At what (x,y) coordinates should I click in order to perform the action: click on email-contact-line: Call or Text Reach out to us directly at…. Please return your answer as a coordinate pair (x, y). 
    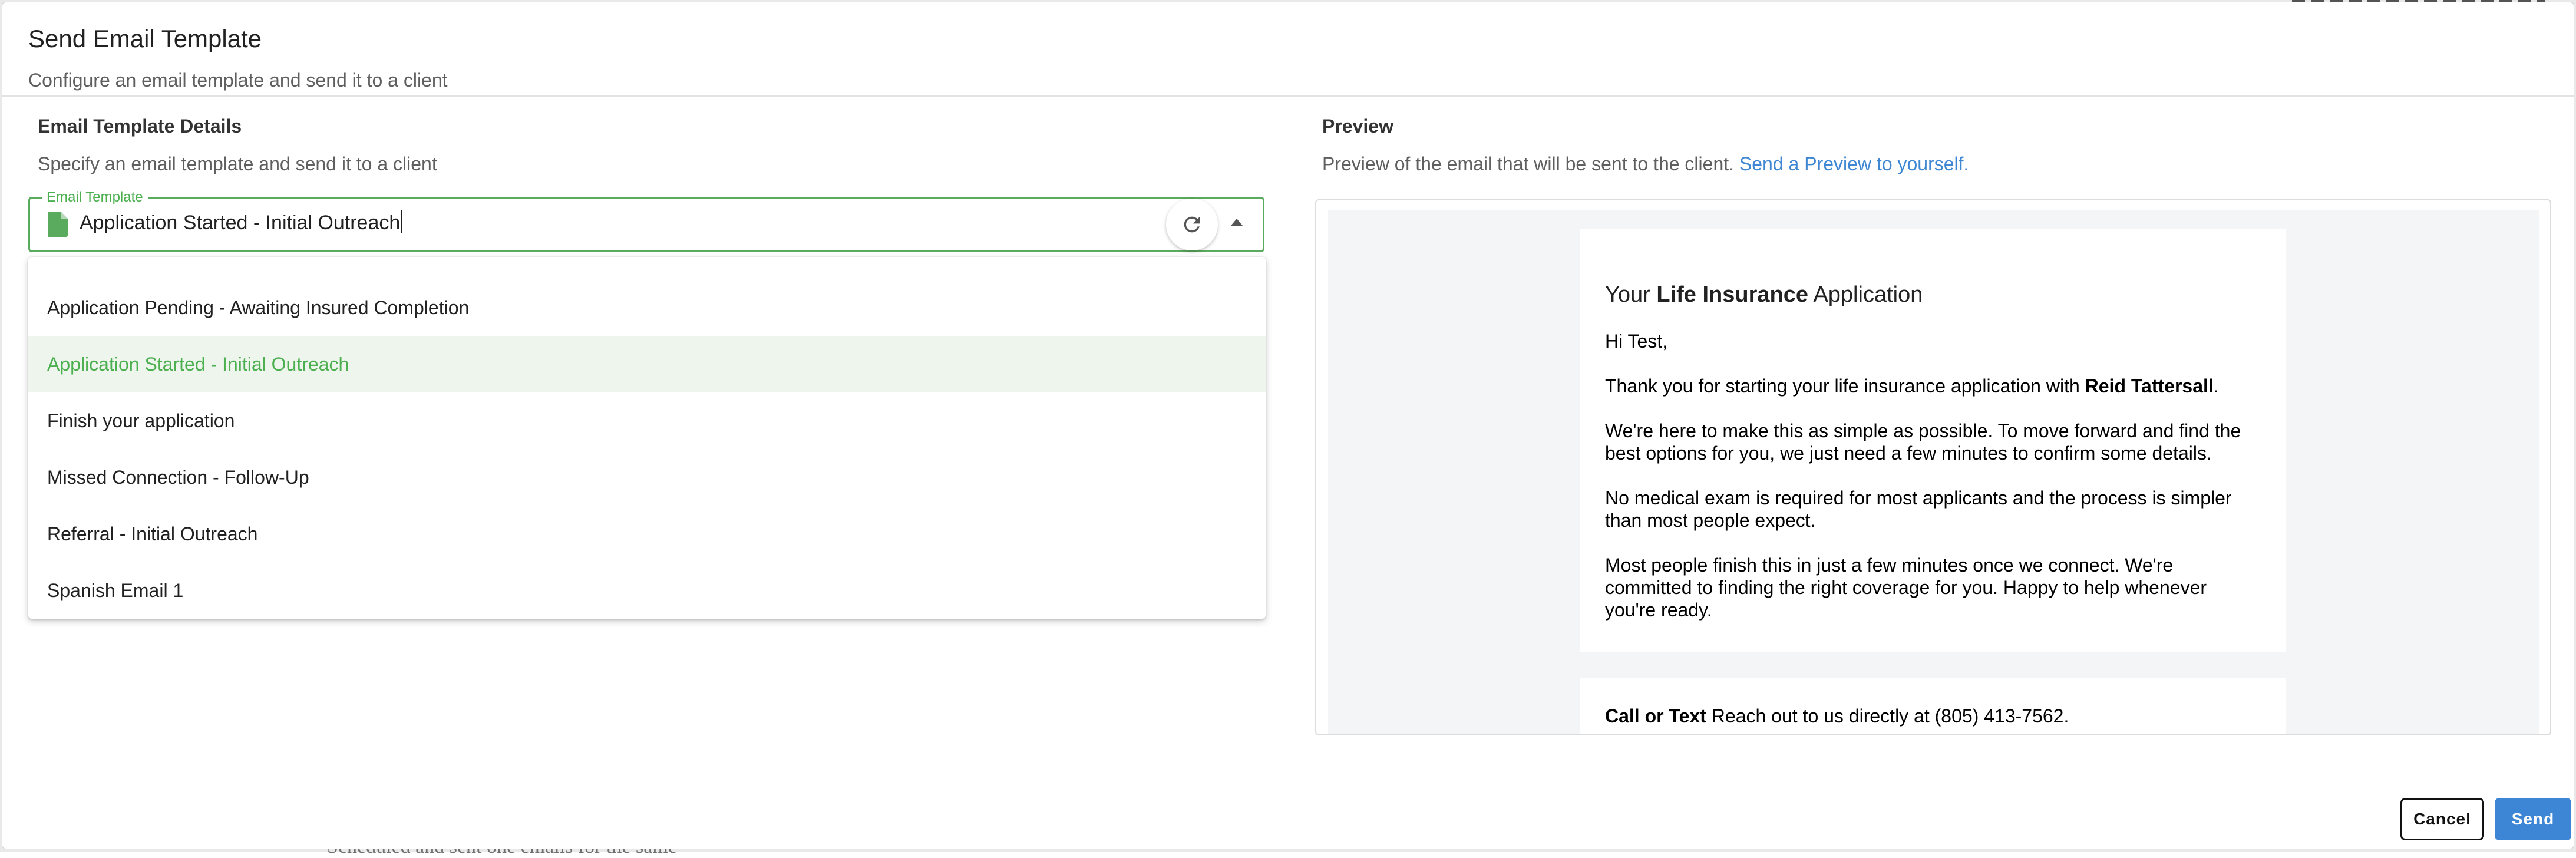
    Looking at the image, I should click on (1837, 716).